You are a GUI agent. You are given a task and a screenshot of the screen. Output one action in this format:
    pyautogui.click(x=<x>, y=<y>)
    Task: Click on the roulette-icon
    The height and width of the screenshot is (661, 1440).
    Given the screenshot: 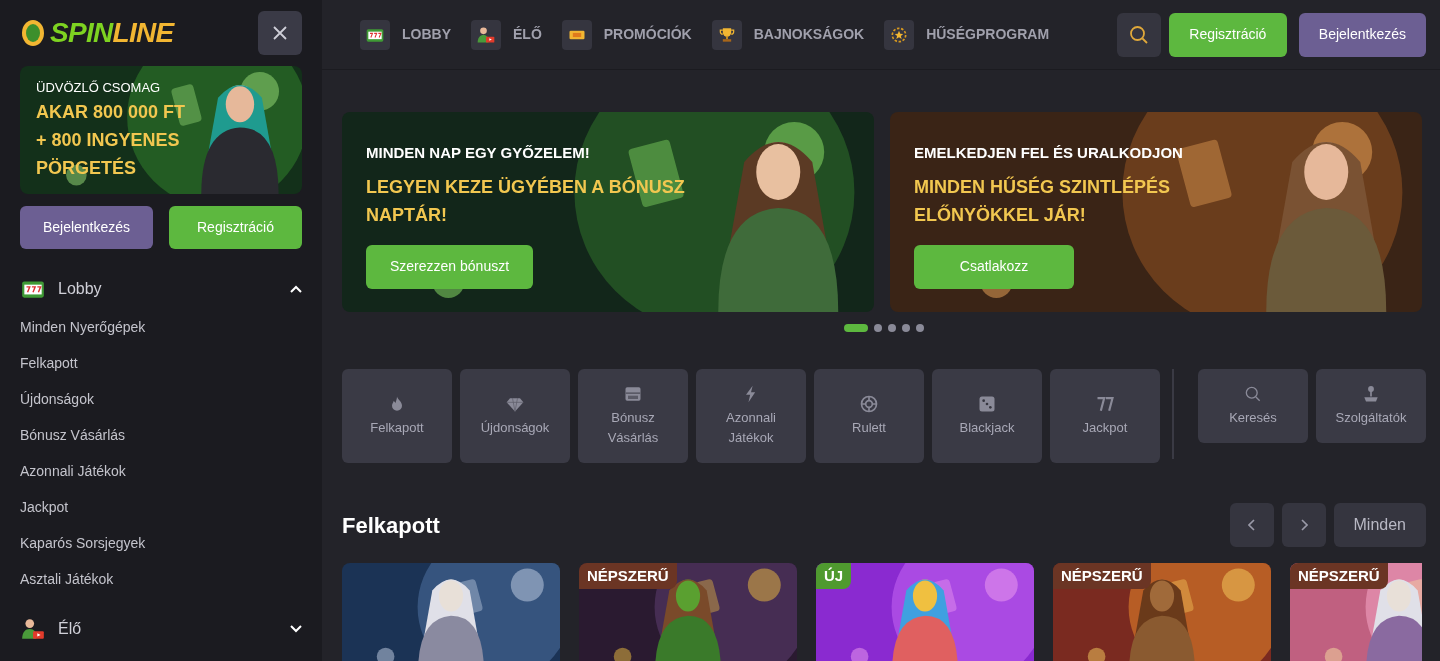 What is the action you would take?
    pyautogui.click(x=869, y=404)
    